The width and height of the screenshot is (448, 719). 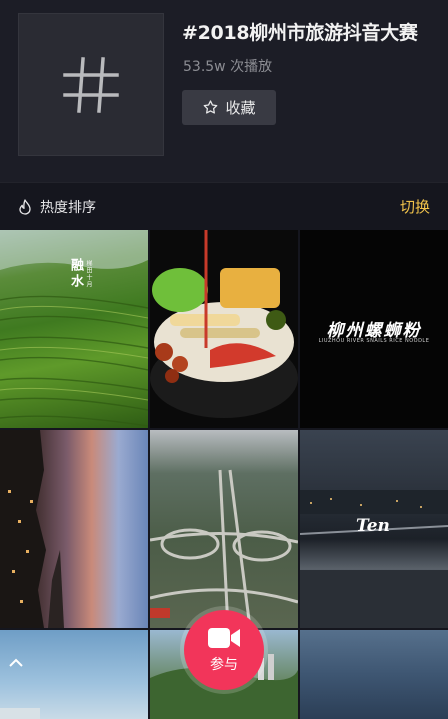 I want to click on video-overlay-subtitle: 梯田十月, so click(x=88, y=274).